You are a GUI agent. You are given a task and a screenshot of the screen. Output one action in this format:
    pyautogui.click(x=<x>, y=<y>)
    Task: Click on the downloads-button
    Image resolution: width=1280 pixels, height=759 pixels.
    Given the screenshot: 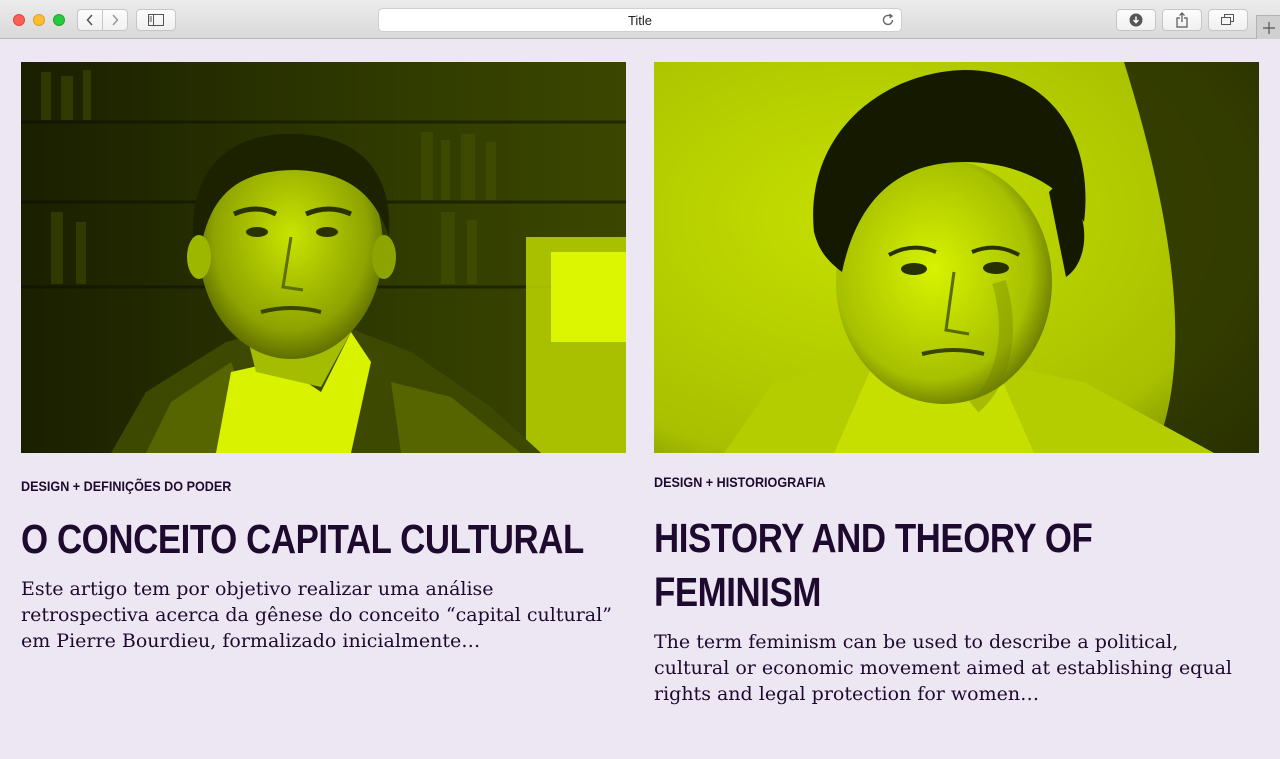 What is the action you would take?
    pyautogui.click(x=1136, y=20)
    